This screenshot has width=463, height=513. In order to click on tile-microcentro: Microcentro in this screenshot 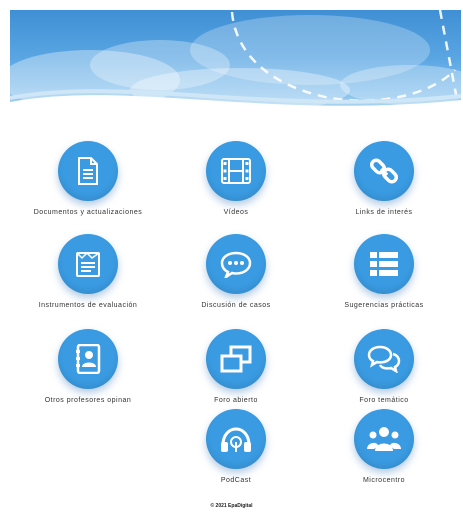, I will do `click(384, 451)`.